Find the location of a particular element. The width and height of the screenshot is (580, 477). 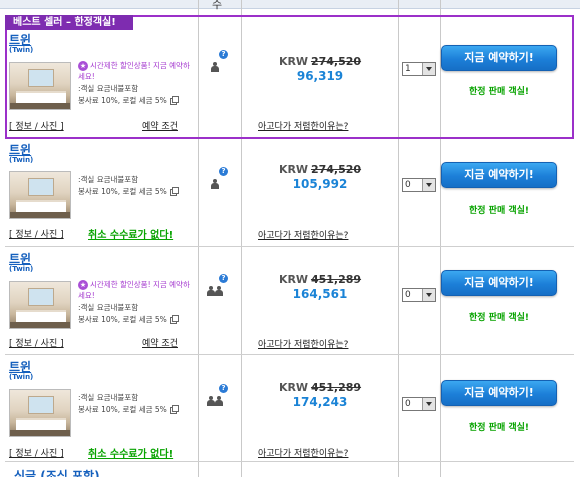

price-block: KRW 451,289 164,561 is located at coordinates (320, 287).